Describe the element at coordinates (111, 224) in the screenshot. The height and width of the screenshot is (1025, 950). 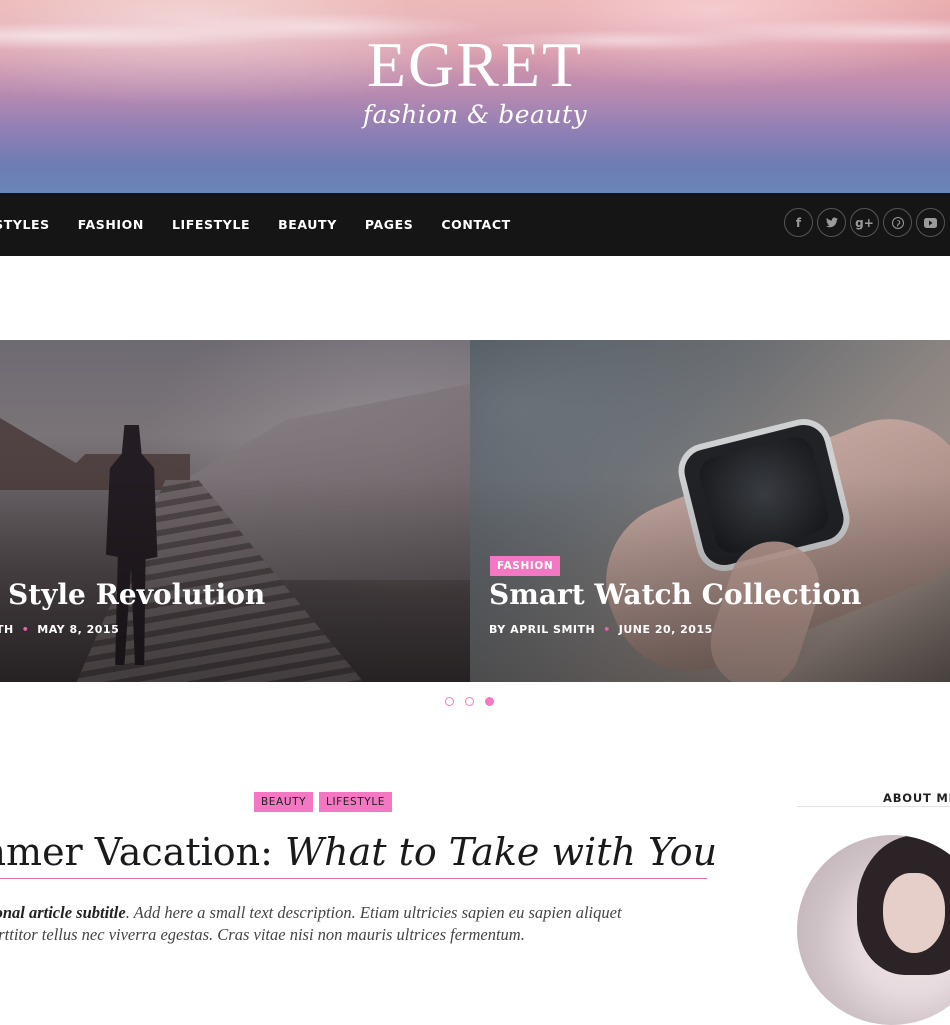
I see `nav-item-fashion: FASHION` at that location.